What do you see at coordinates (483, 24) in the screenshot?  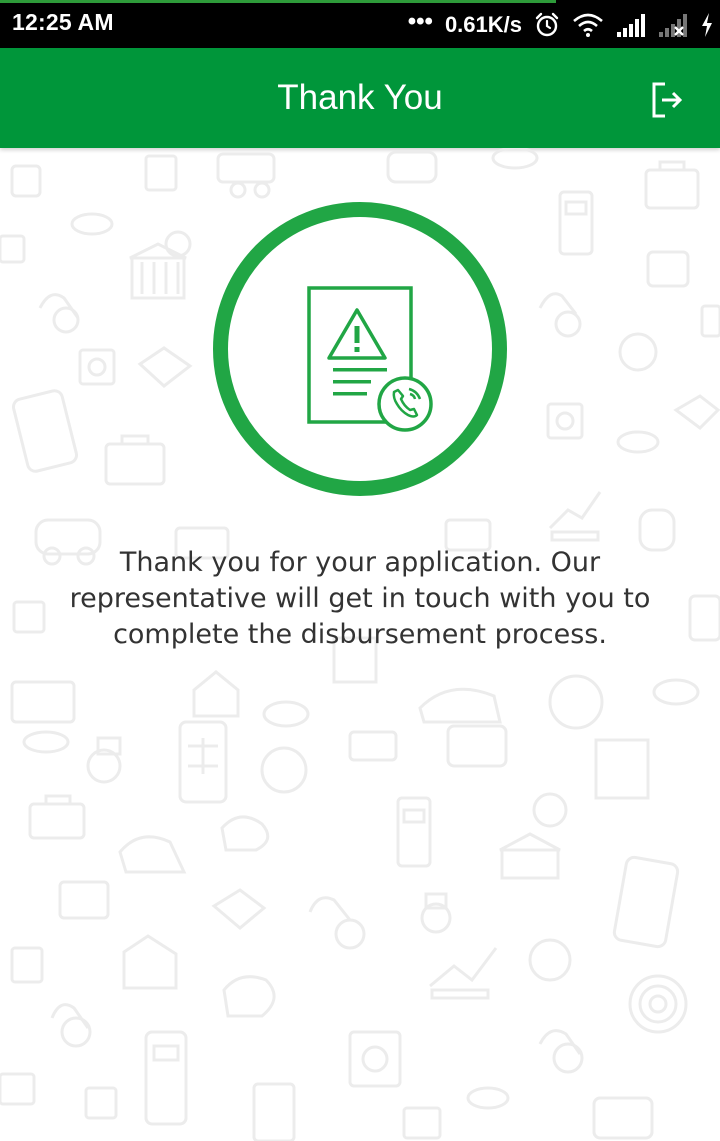 I see `network-speed: 0.61K/s` at bounding box center [483, 24].